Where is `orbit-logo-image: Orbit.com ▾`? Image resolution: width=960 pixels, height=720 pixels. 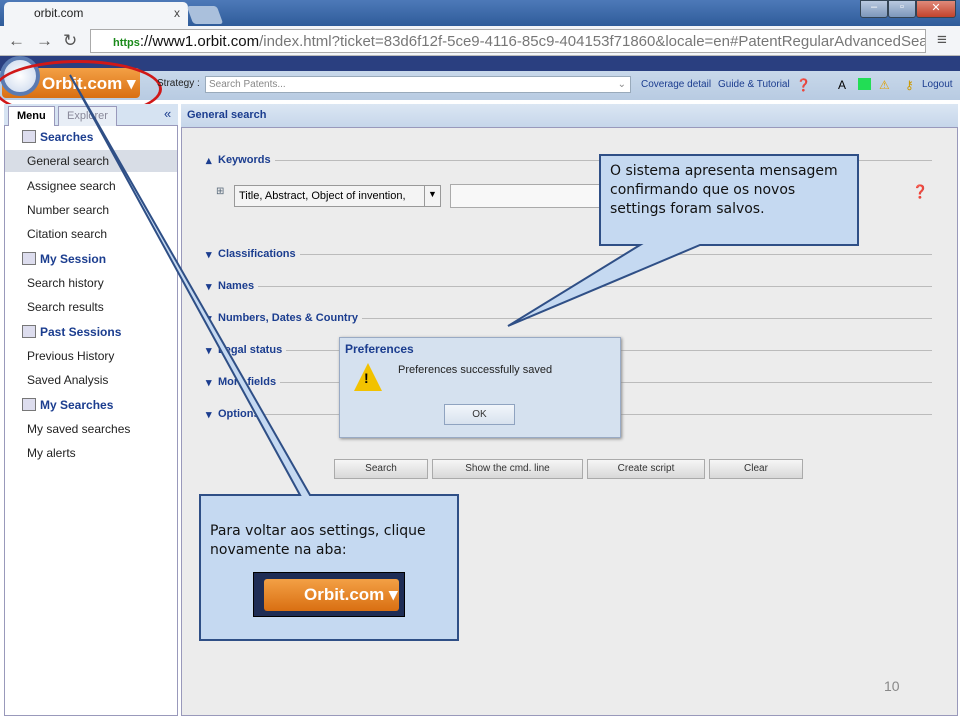 orbit-logo-image: Orbit.com ▾ is located at coordinates (329, 594).